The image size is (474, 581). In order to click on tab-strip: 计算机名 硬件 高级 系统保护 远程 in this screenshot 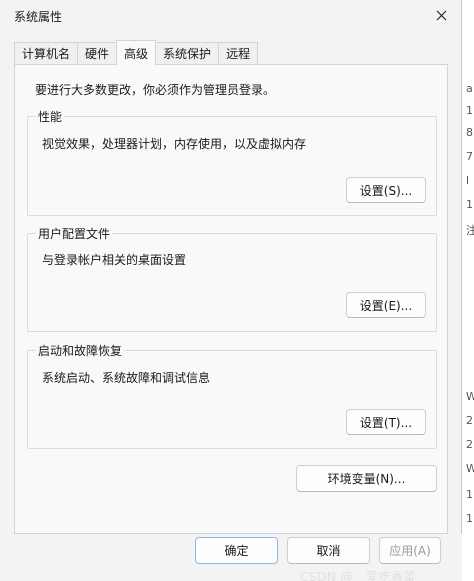, I will do `click(136, 52)`.